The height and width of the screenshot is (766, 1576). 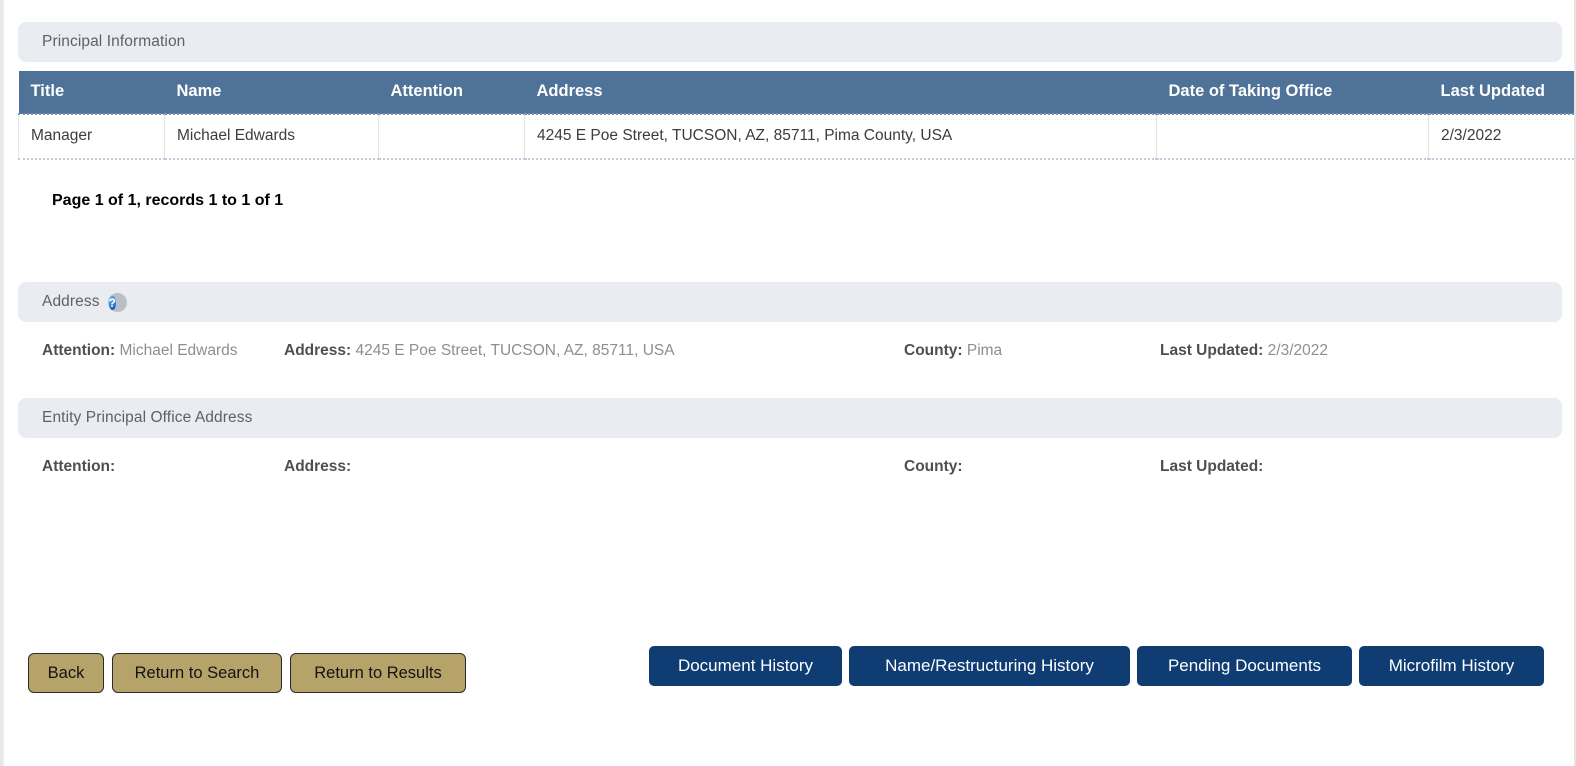 What do you see at coordinates (989, 666) in the screenshot?
I see `name-restructuring-history-button: Name/Restructuring History` at bounding box center [989, 666].